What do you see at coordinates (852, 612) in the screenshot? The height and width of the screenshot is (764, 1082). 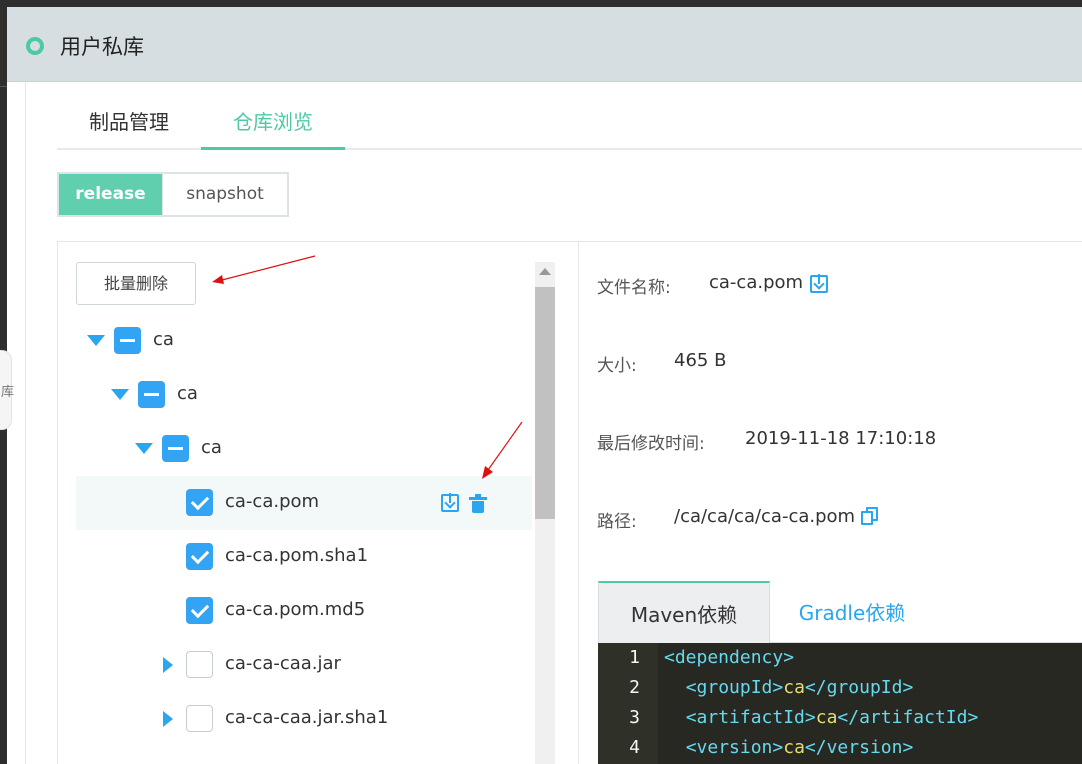 I see `tab-gradle-dependency: Gradle依赖` at bounding box center [852, 612].